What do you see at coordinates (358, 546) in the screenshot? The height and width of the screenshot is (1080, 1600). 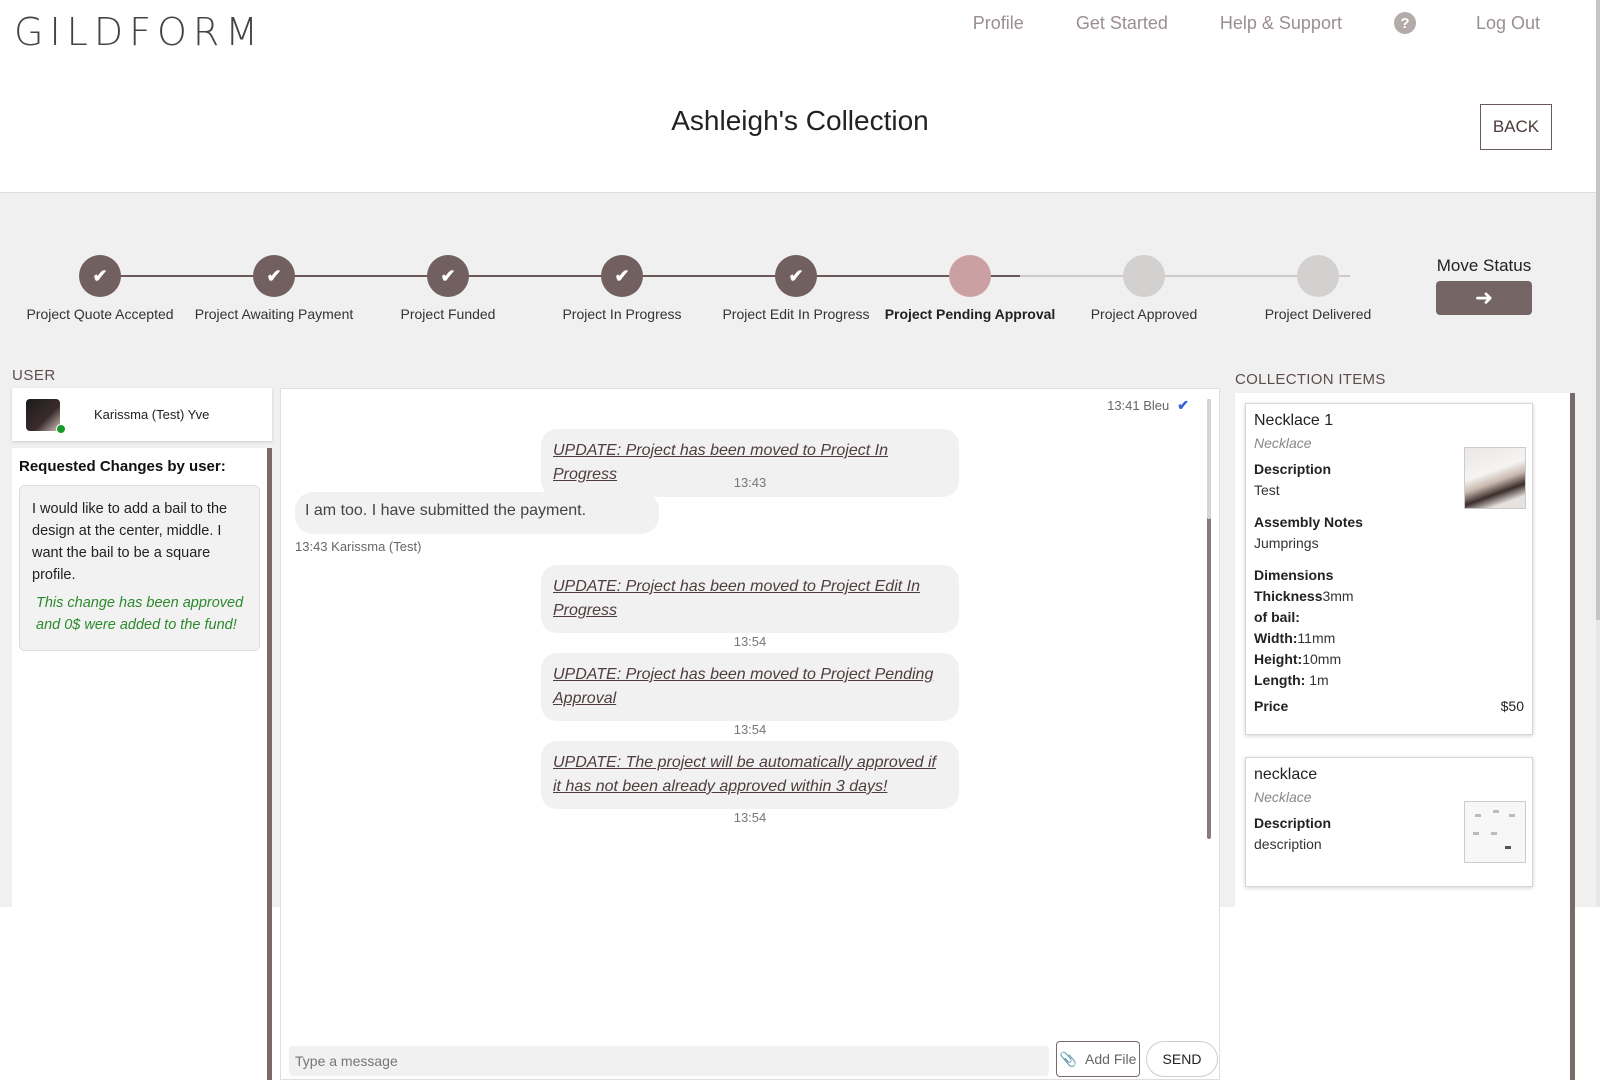 I see `user-message-meta: 13:43 Karissma (Test)` at bounding box center [358, 546].